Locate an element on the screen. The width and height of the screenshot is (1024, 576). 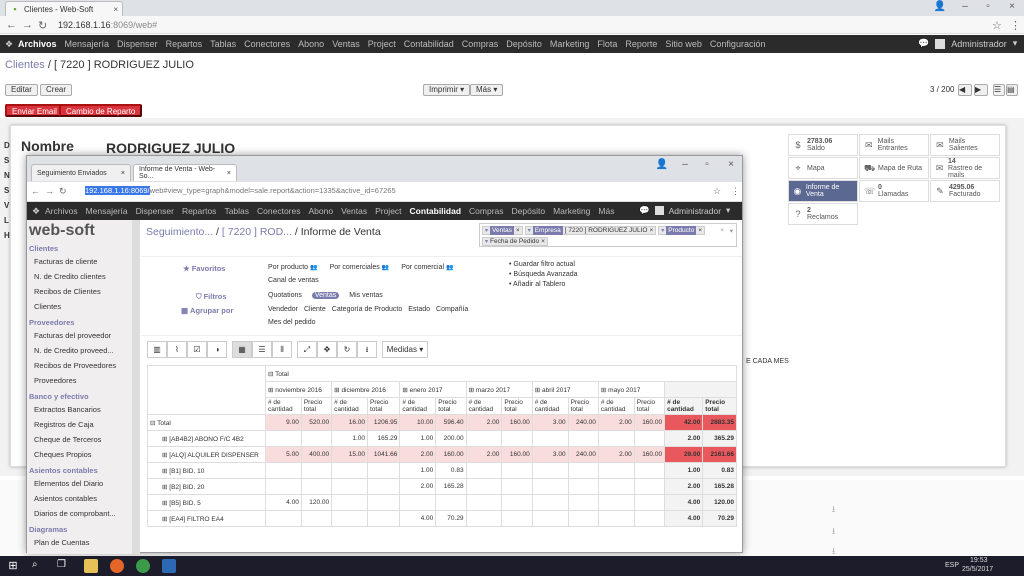
search-icon: ⌕ is located at coordinates (39, 566).